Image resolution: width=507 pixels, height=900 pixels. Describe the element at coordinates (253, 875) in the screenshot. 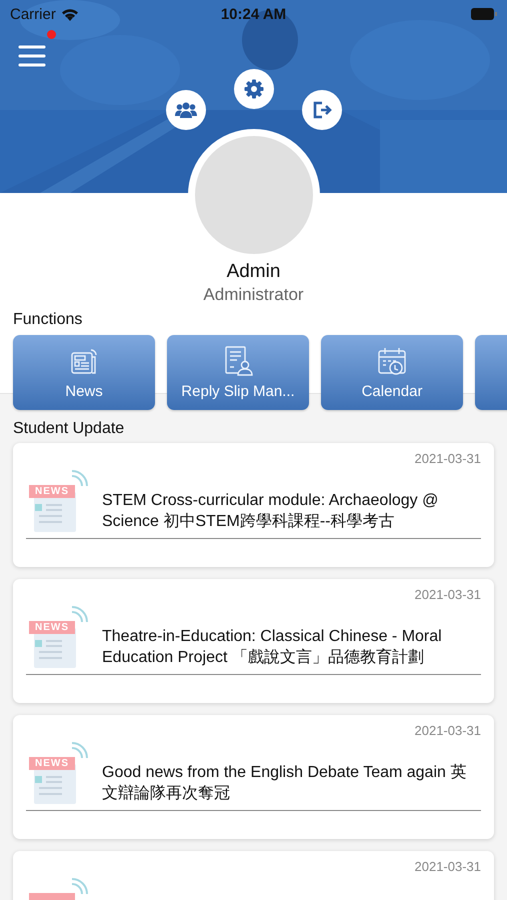

I see `news-card: 2021-03-31` at that location.